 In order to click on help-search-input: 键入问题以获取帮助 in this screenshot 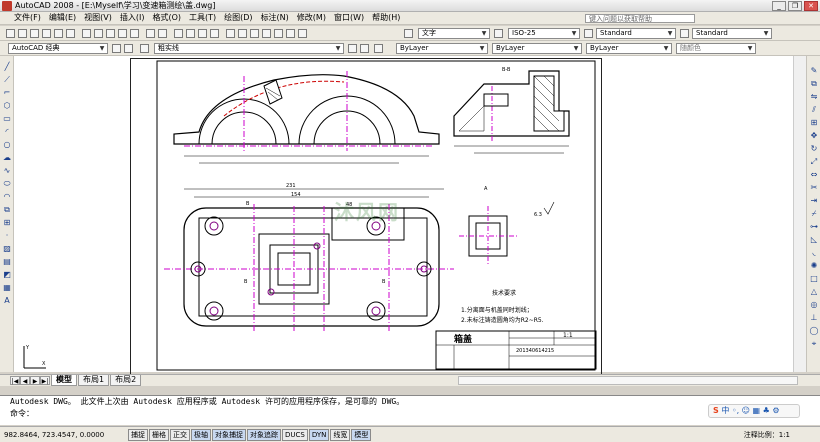, I will do `click(640, 18)`.